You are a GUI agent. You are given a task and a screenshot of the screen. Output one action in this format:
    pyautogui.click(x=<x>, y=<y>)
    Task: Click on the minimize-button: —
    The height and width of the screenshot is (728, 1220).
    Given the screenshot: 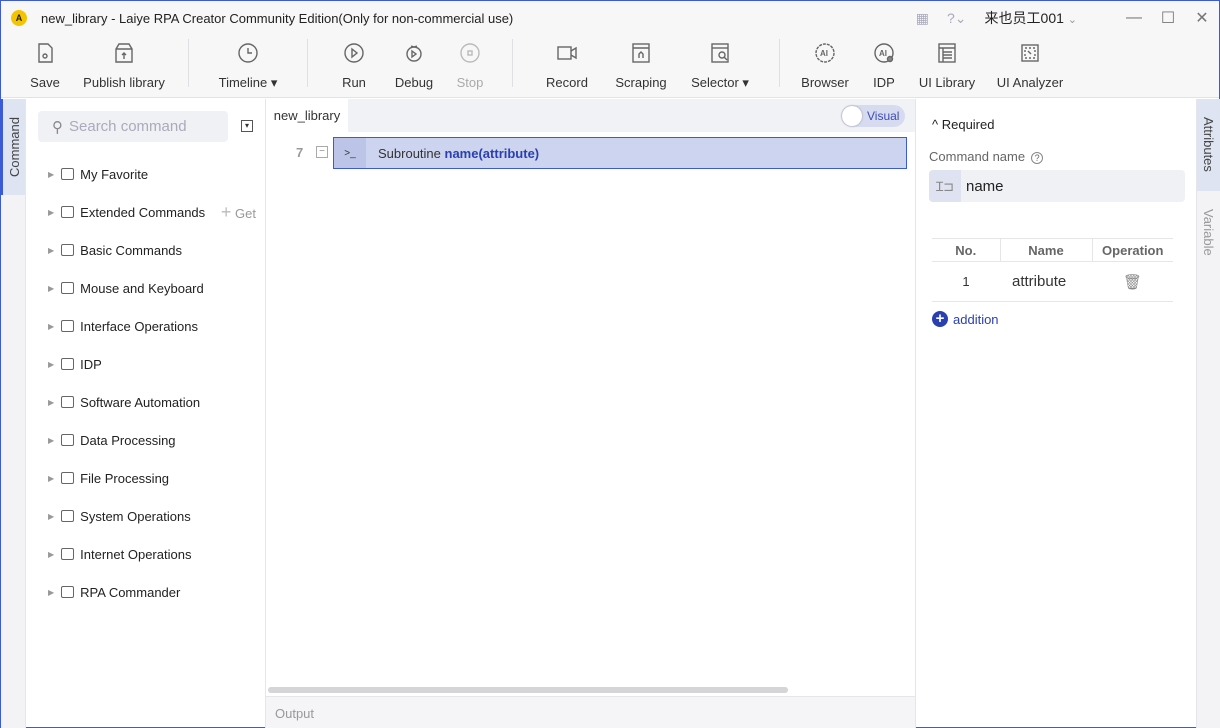 What is the action you would take?
    pyautogui.click(x=1134, y=18)
    